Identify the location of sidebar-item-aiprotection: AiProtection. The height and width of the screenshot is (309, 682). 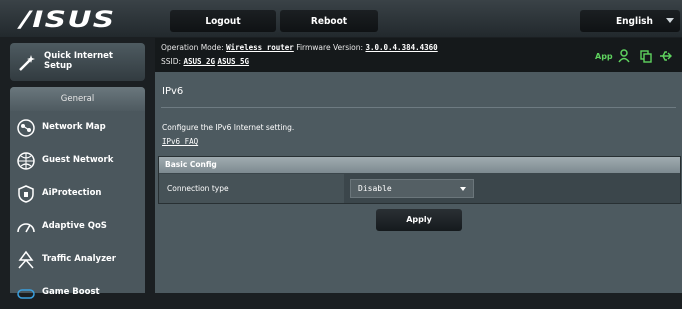
(77, 193).